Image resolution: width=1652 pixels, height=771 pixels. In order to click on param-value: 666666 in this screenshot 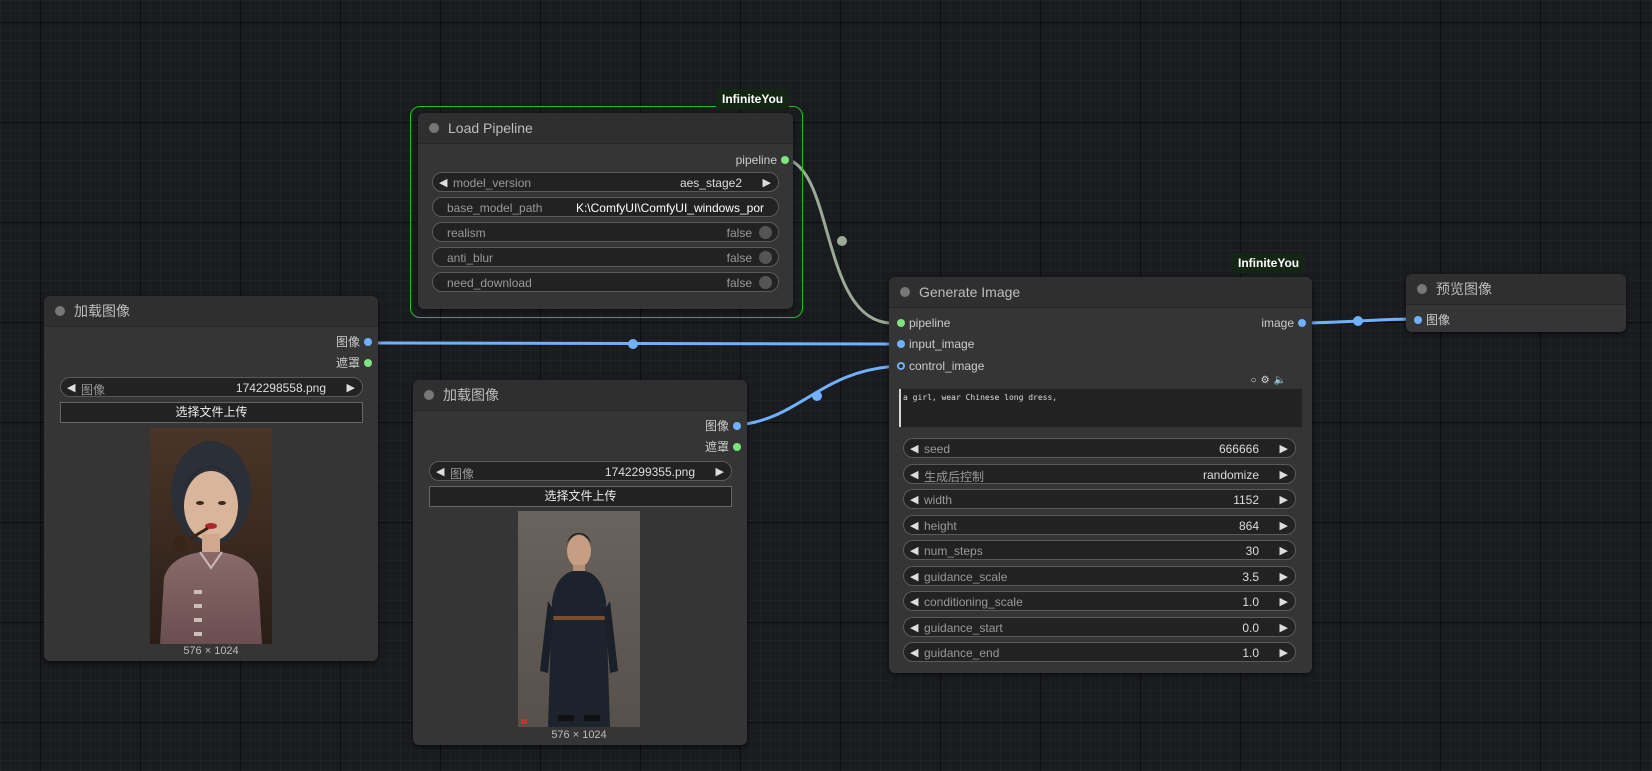, I will do `click(1238, 449)`.